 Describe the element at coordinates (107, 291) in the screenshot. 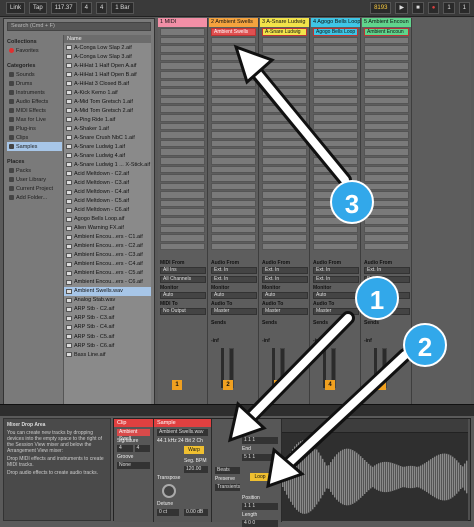

I see `file-list-item: Ambient Swells.wav` at that location.